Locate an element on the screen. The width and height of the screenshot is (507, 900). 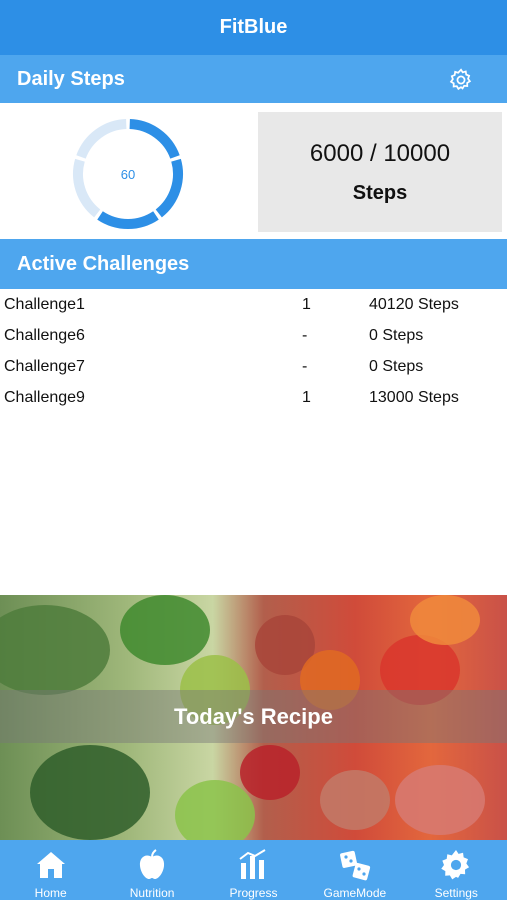
challenge-row: Challenge9 1 13000 Steps is located at coordinates (253, 397).